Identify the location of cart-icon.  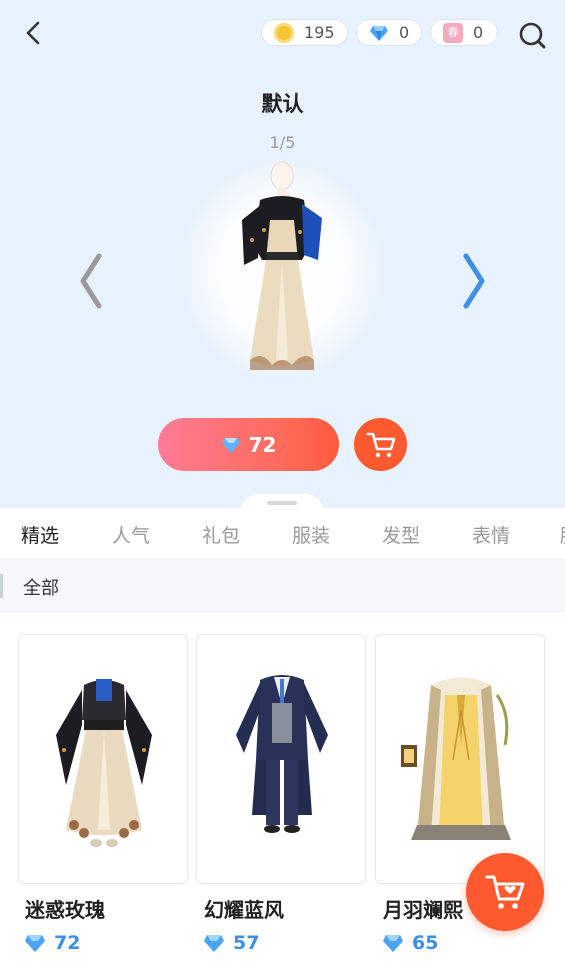
(380, 444).